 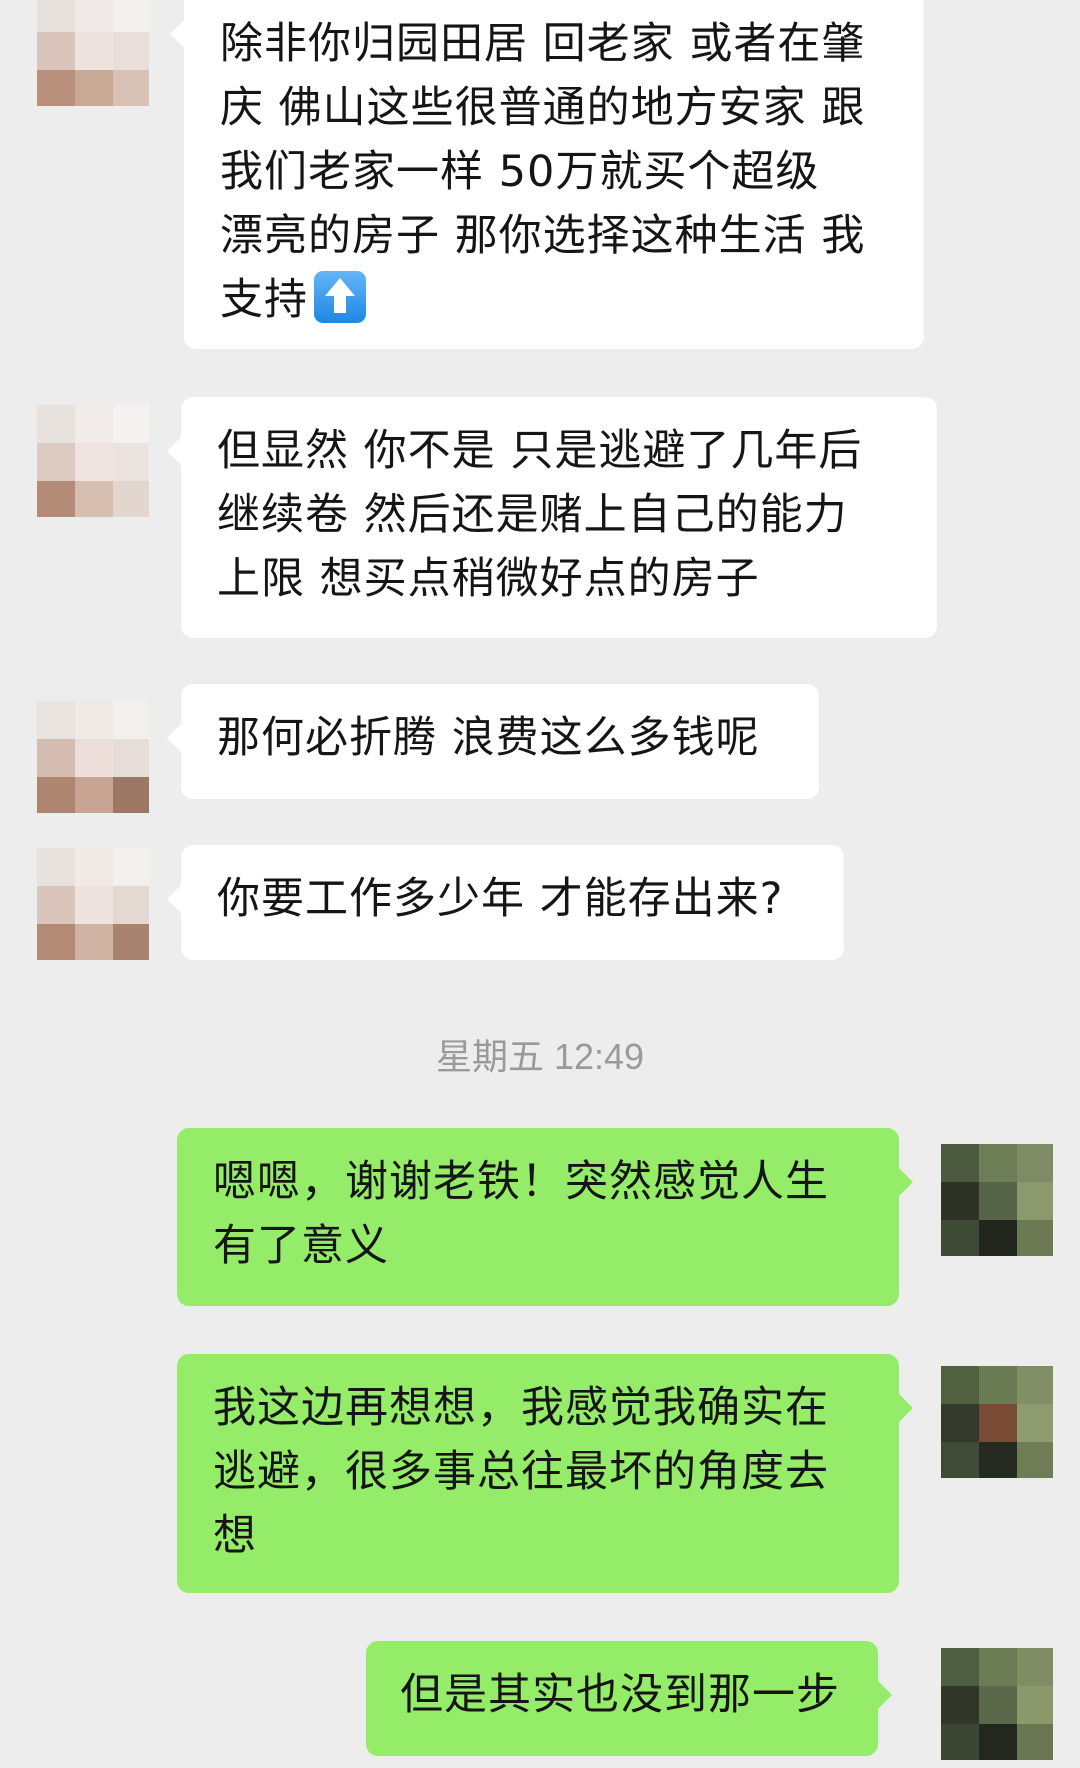 I want to click on message-line: 上限 想买点稍微好点的房子, so click(x=488, y=579).